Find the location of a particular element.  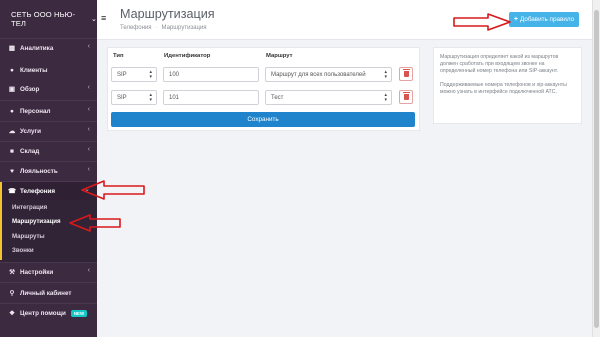

sidebar-item-label: Лояльность is located at coordinates (39, 171).